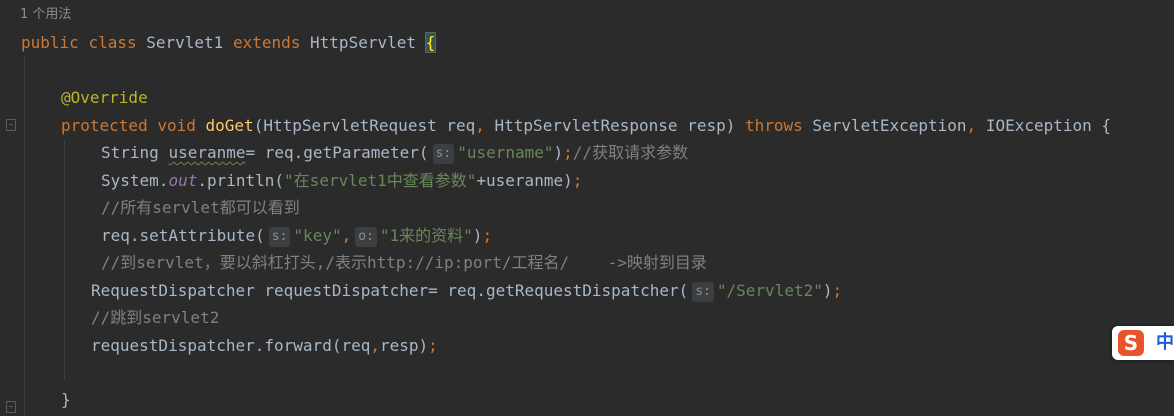 The height and width of the screenshot is (416, 1174). Describe the element at coordinates (505, 152) in the screenshot. I see `string-literal: "username"` at that location.